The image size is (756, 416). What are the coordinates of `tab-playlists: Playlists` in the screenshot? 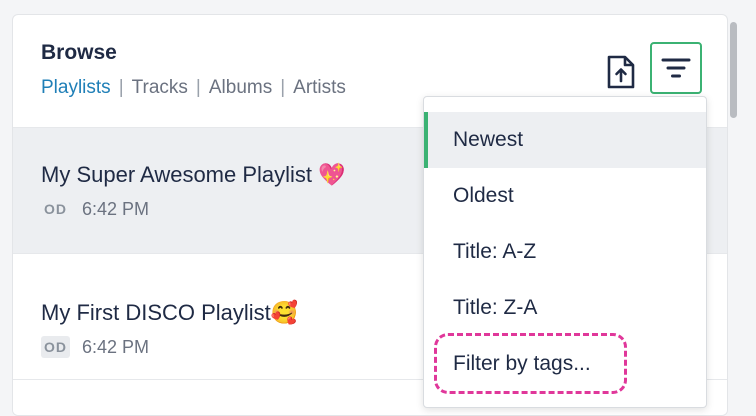 It's located at (76, 88).